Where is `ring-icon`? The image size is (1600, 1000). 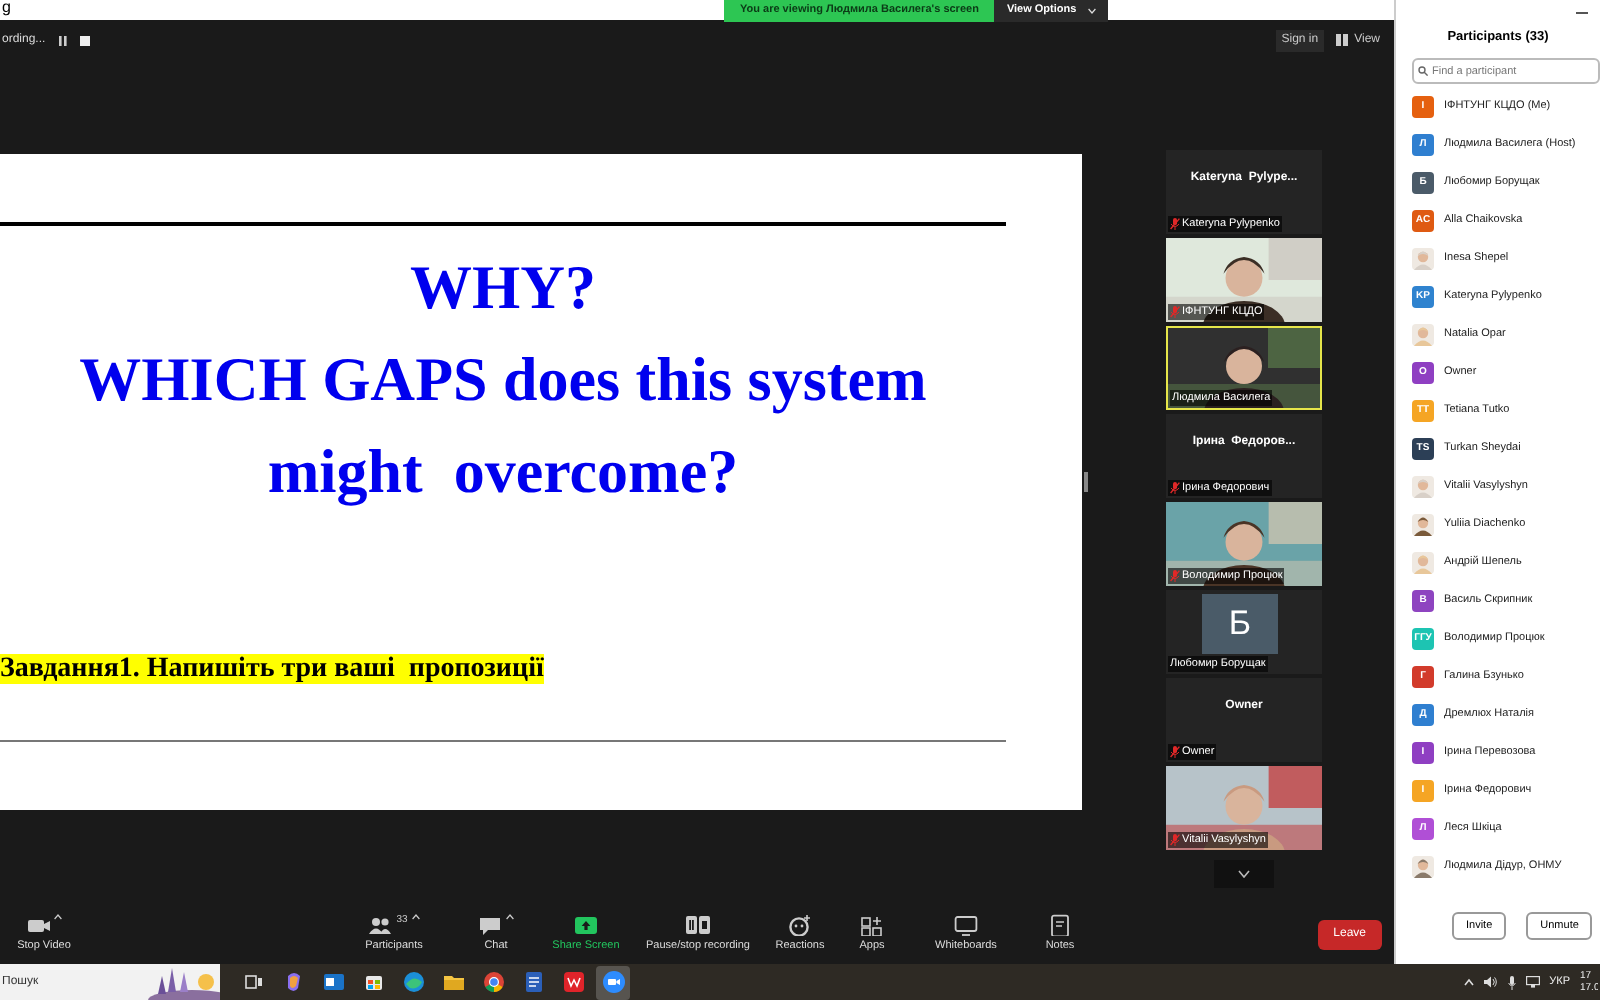
ring-icon is located at coordinates (493, 982).